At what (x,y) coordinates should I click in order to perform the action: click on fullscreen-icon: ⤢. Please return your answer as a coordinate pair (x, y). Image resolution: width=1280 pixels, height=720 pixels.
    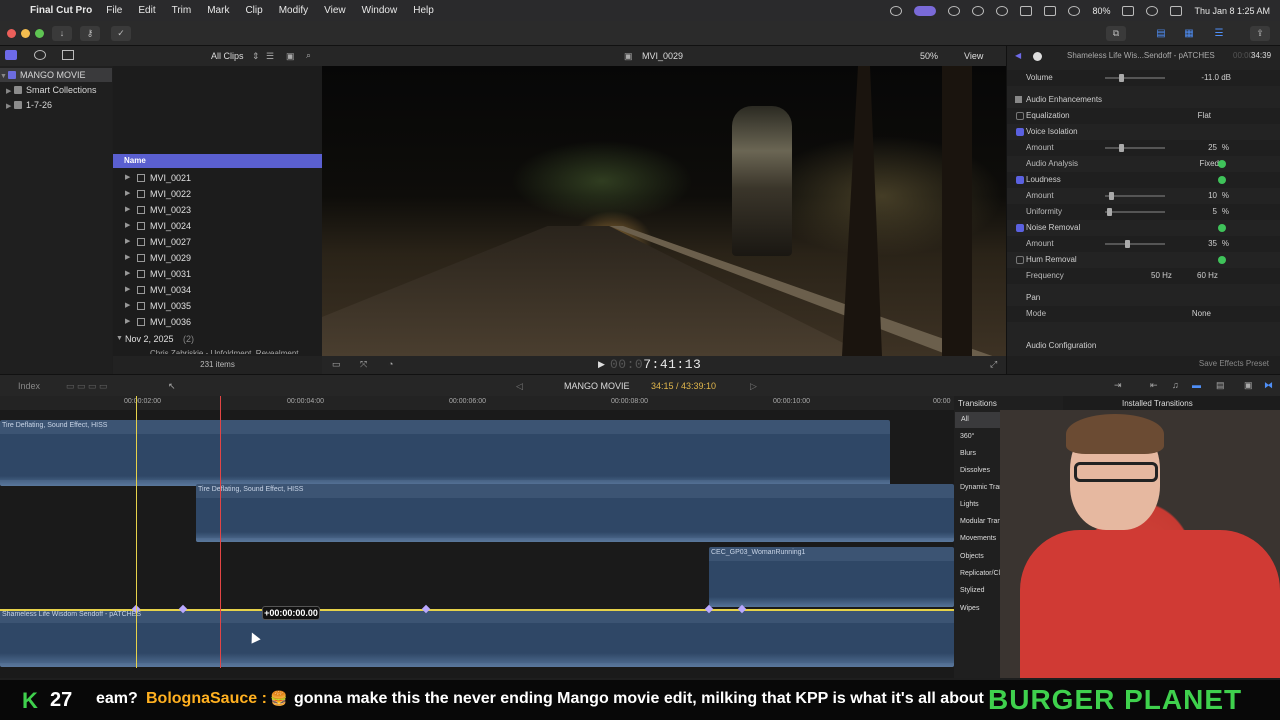
    Looking at the image, I should click on (993, 364).